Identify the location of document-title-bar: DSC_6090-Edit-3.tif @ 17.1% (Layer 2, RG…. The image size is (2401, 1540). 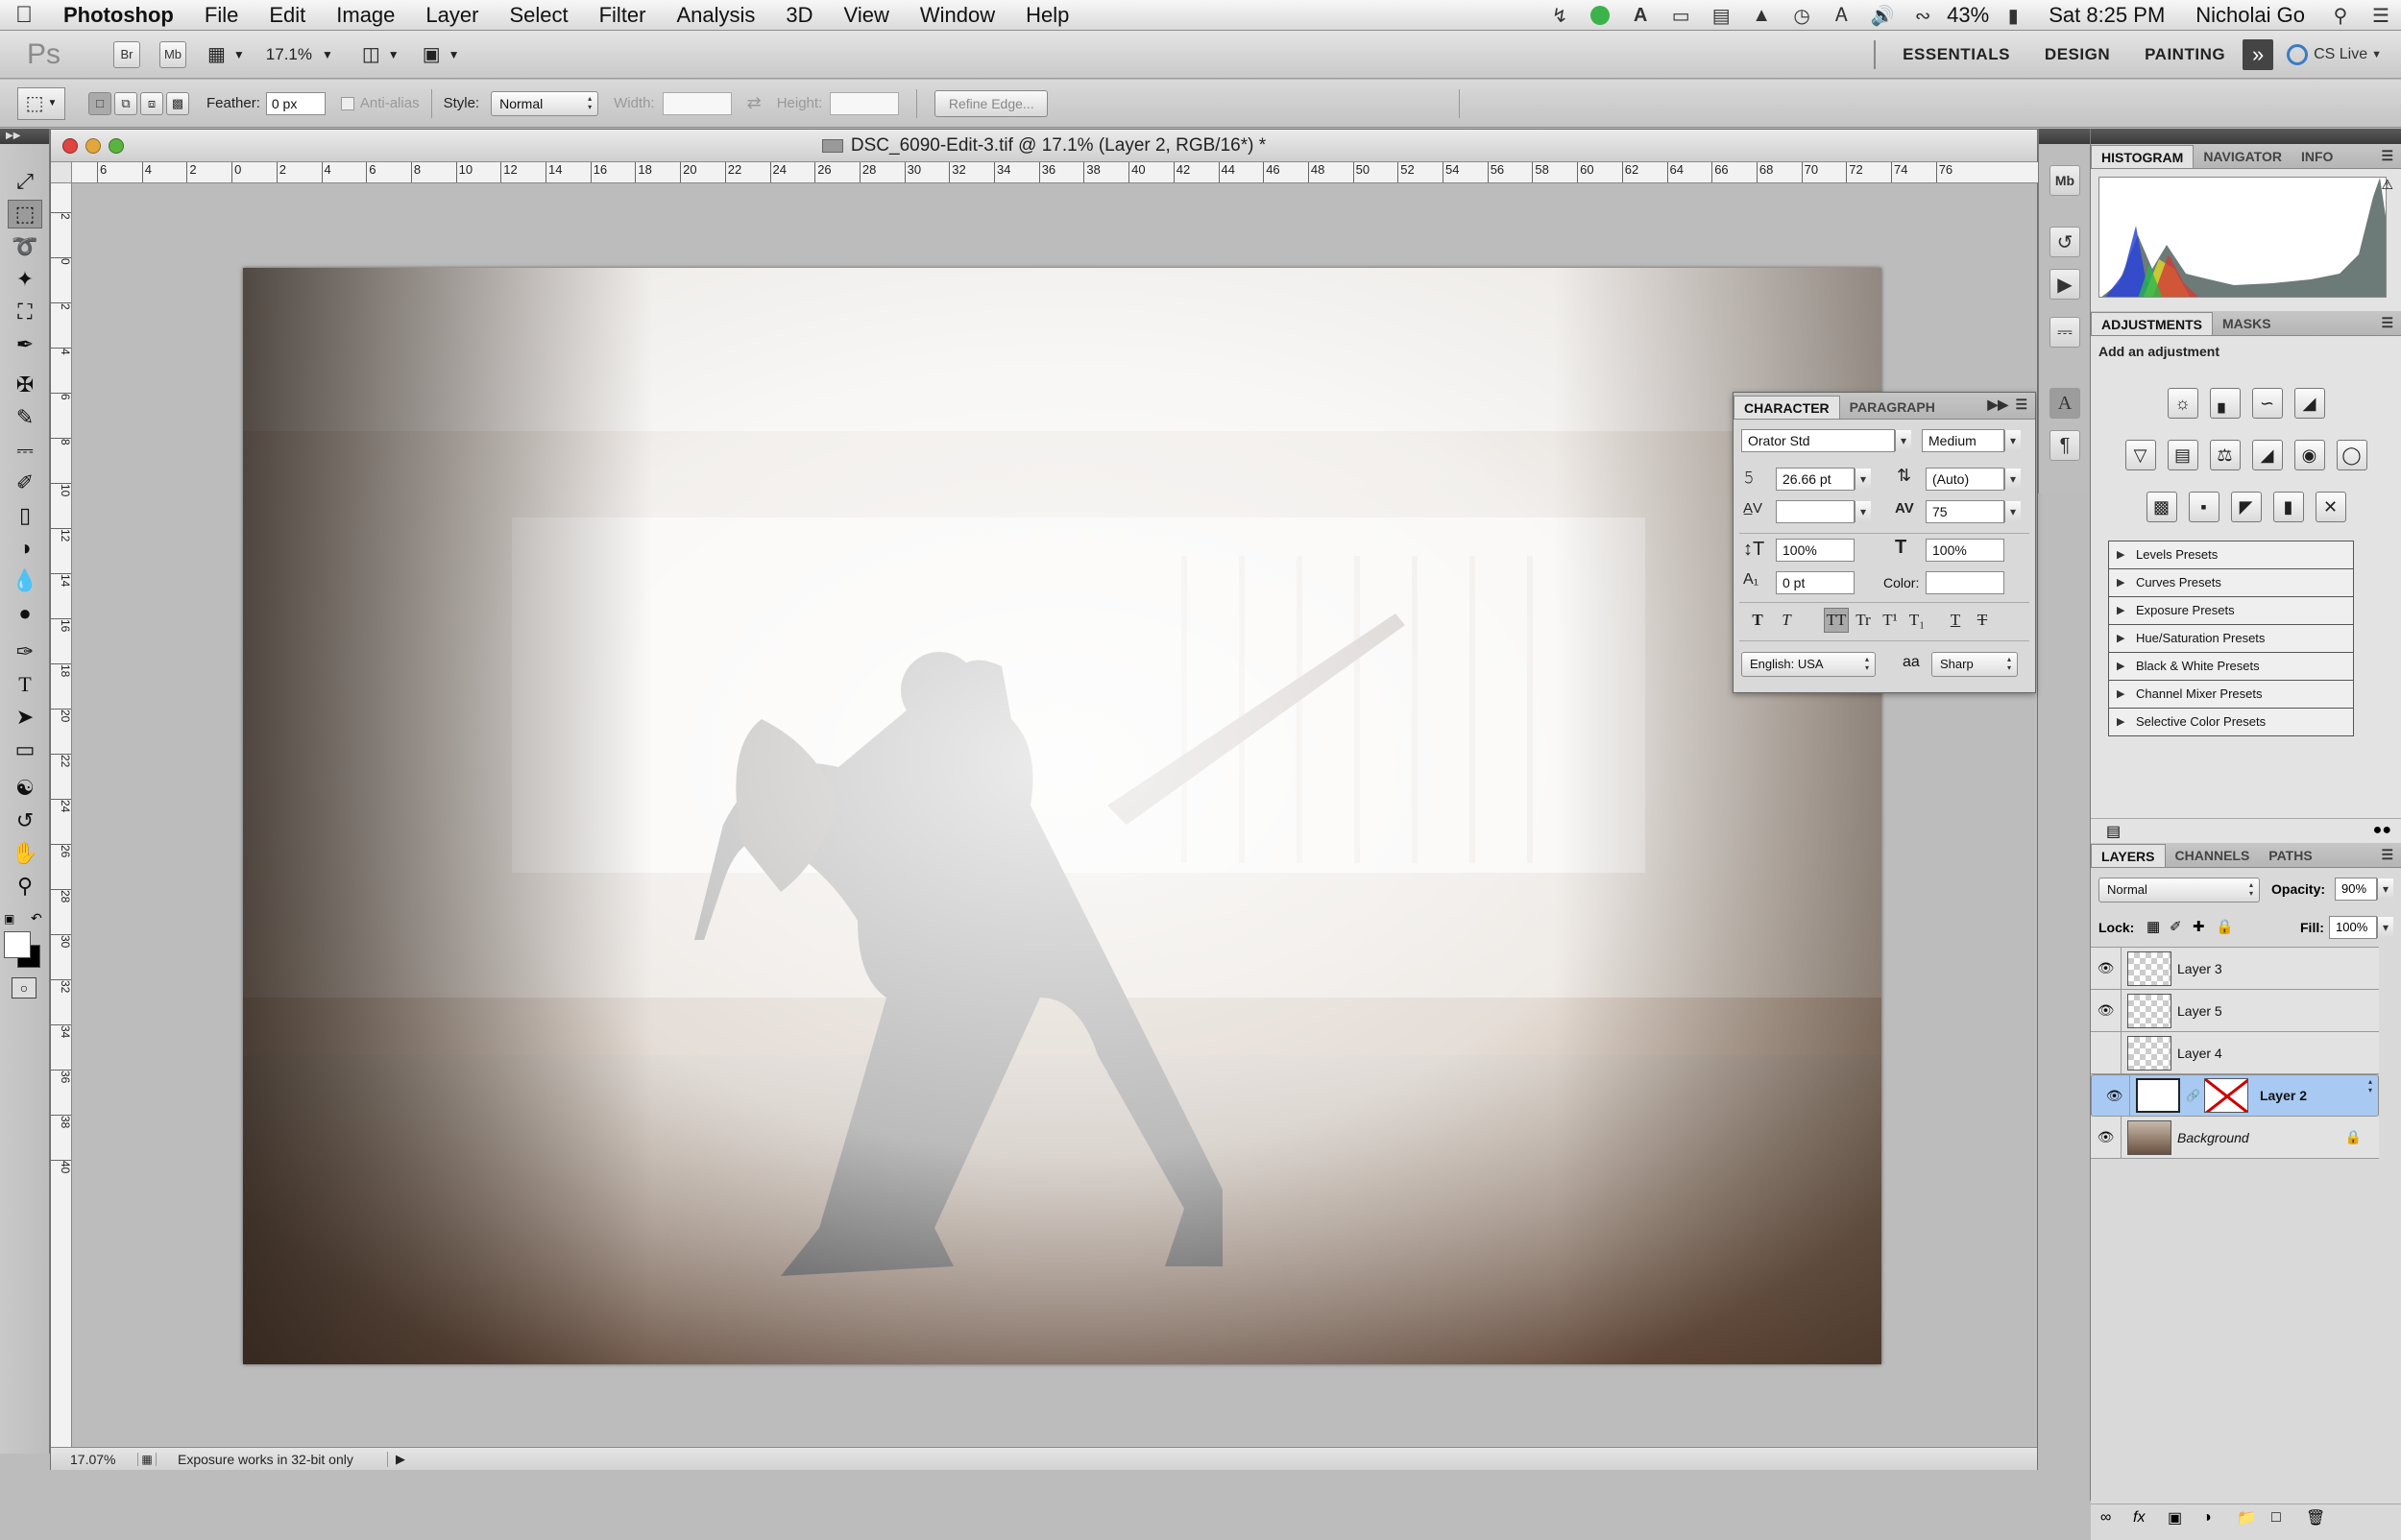
(1044, 146).